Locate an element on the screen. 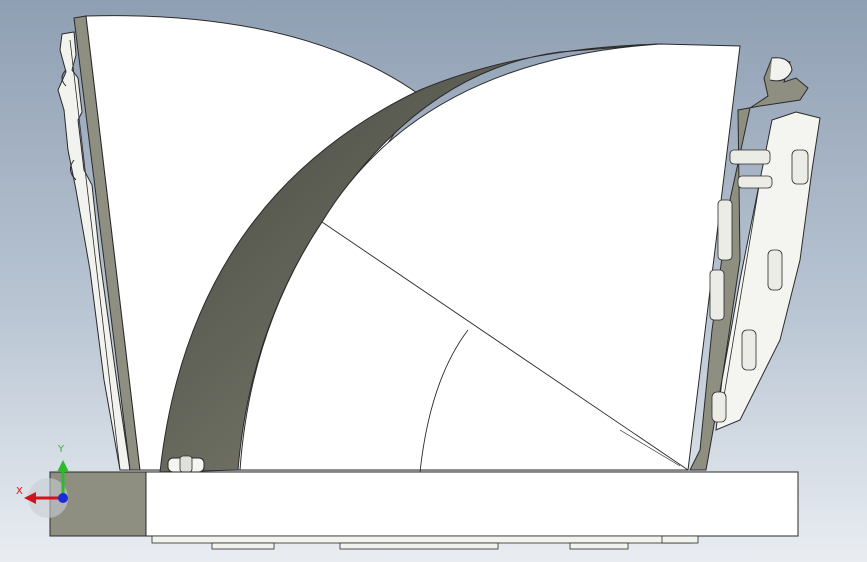 The width and height of the screenshot is (867, 562). base-plate is located at coordinates (424, 504).